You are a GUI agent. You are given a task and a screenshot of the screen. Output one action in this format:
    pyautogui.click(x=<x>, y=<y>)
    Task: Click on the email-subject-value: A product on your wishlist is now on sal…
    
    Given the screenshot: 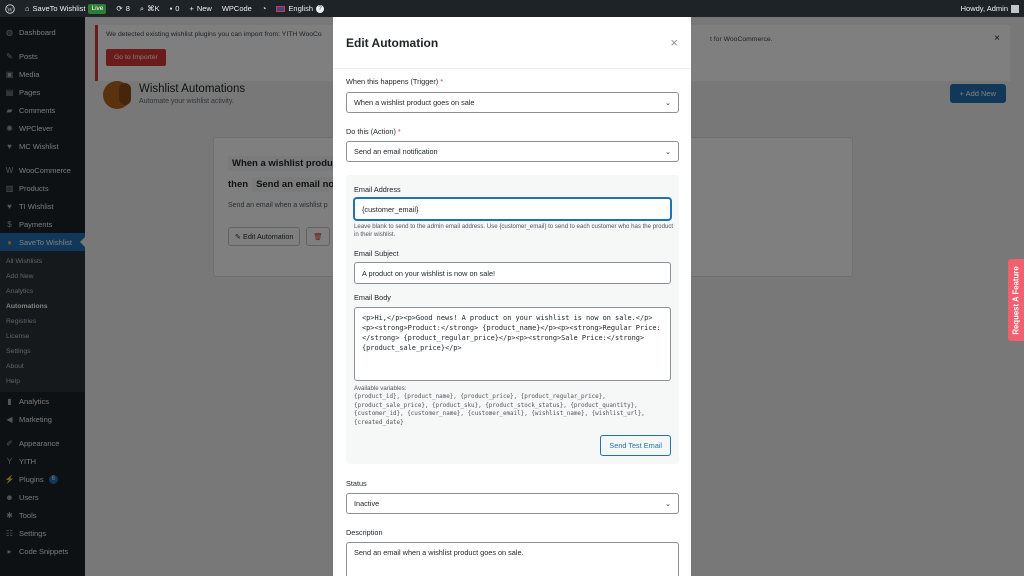 What is the action you would take?
    pyautogui.click(x=429, y=273)
    